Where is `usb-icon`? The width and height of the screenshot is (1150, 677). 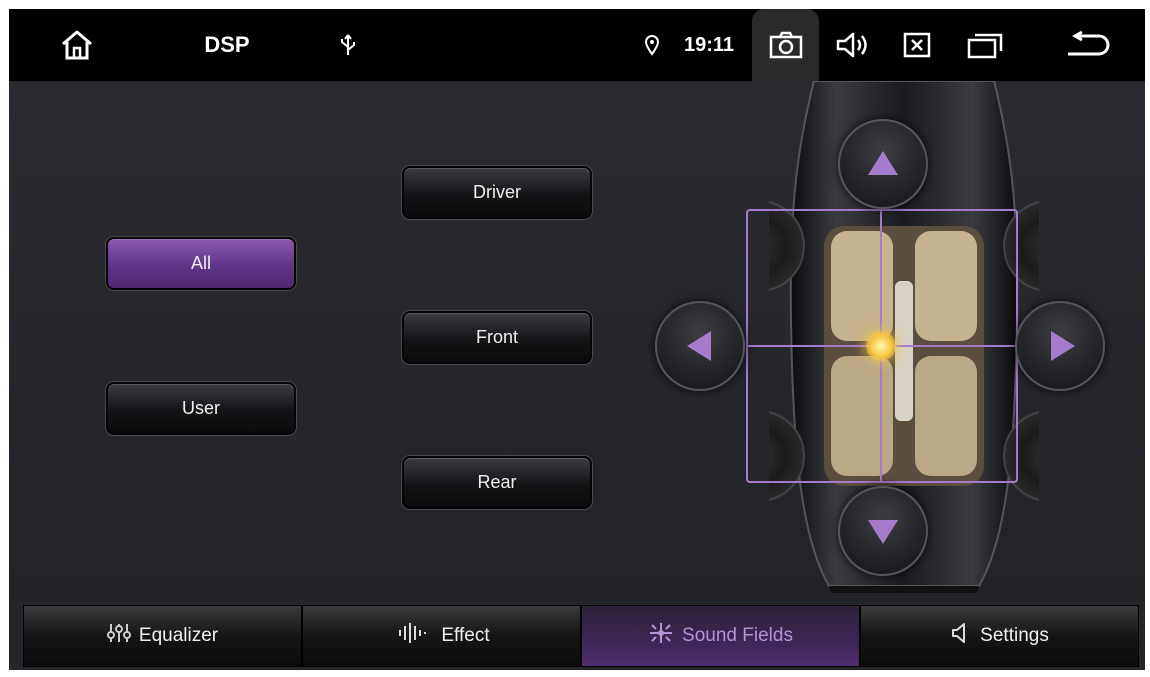
usb-icon is located at coordinates (348, 45).